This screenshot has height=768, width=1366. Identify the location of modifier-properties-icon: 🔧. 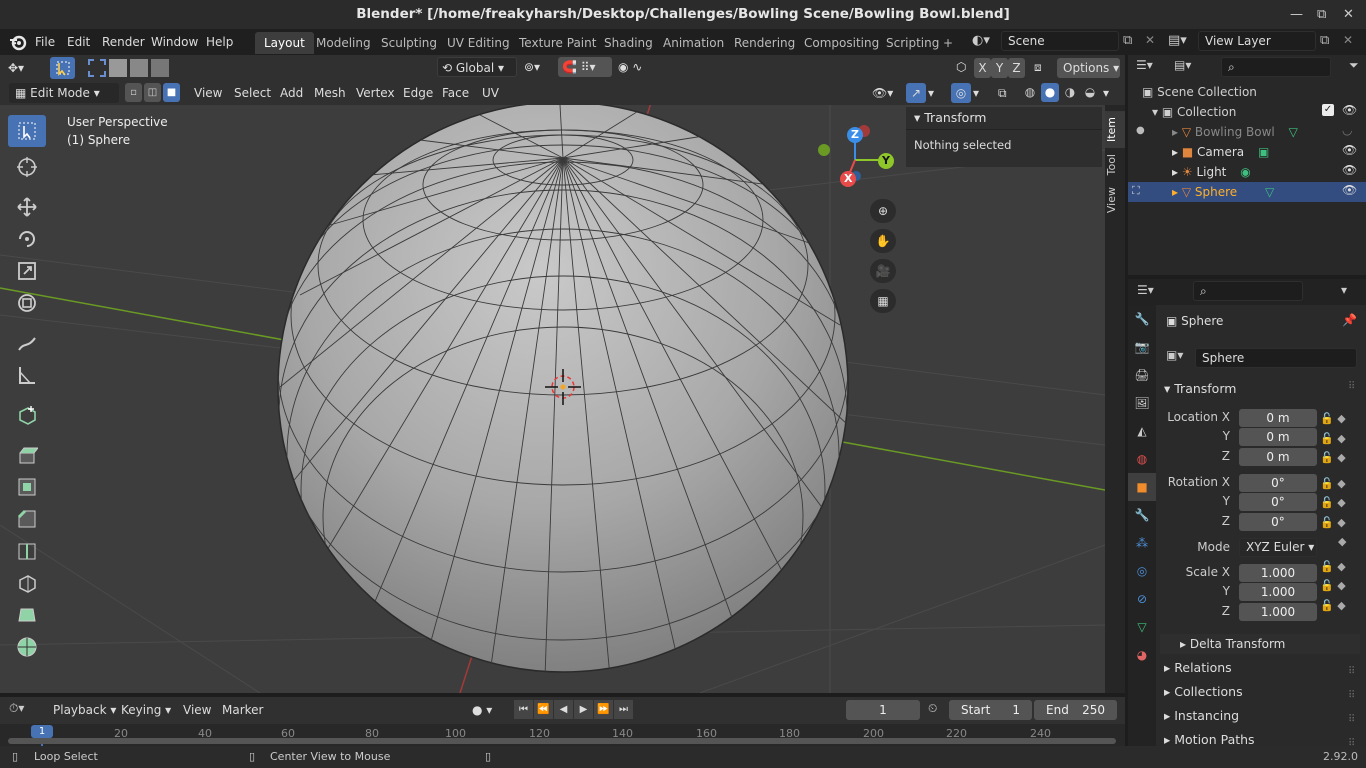
(1142, 515).